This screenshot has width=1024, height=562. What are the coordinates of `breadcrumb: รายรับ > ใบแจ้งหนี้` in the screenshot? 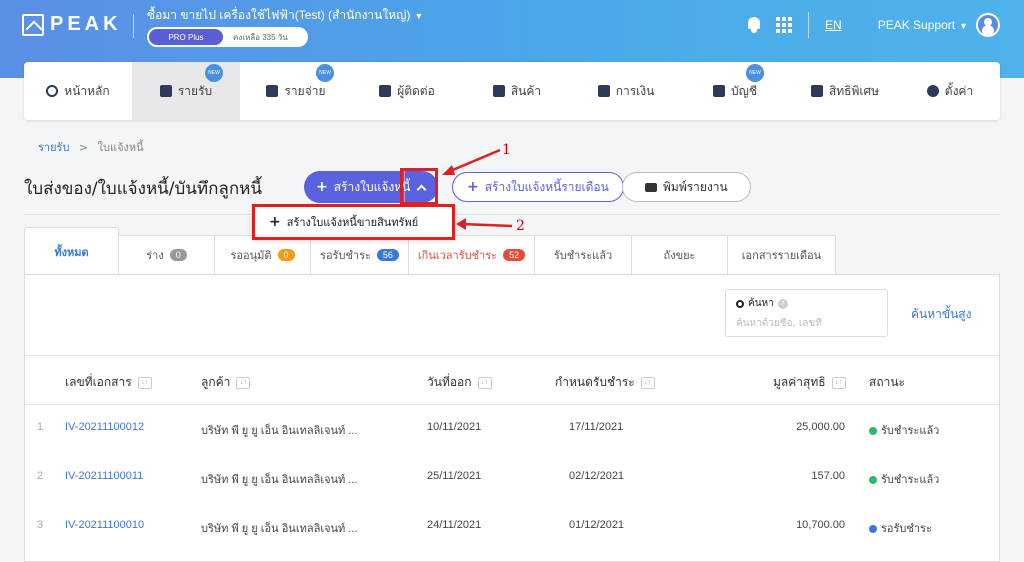 It's located at (91, 147).